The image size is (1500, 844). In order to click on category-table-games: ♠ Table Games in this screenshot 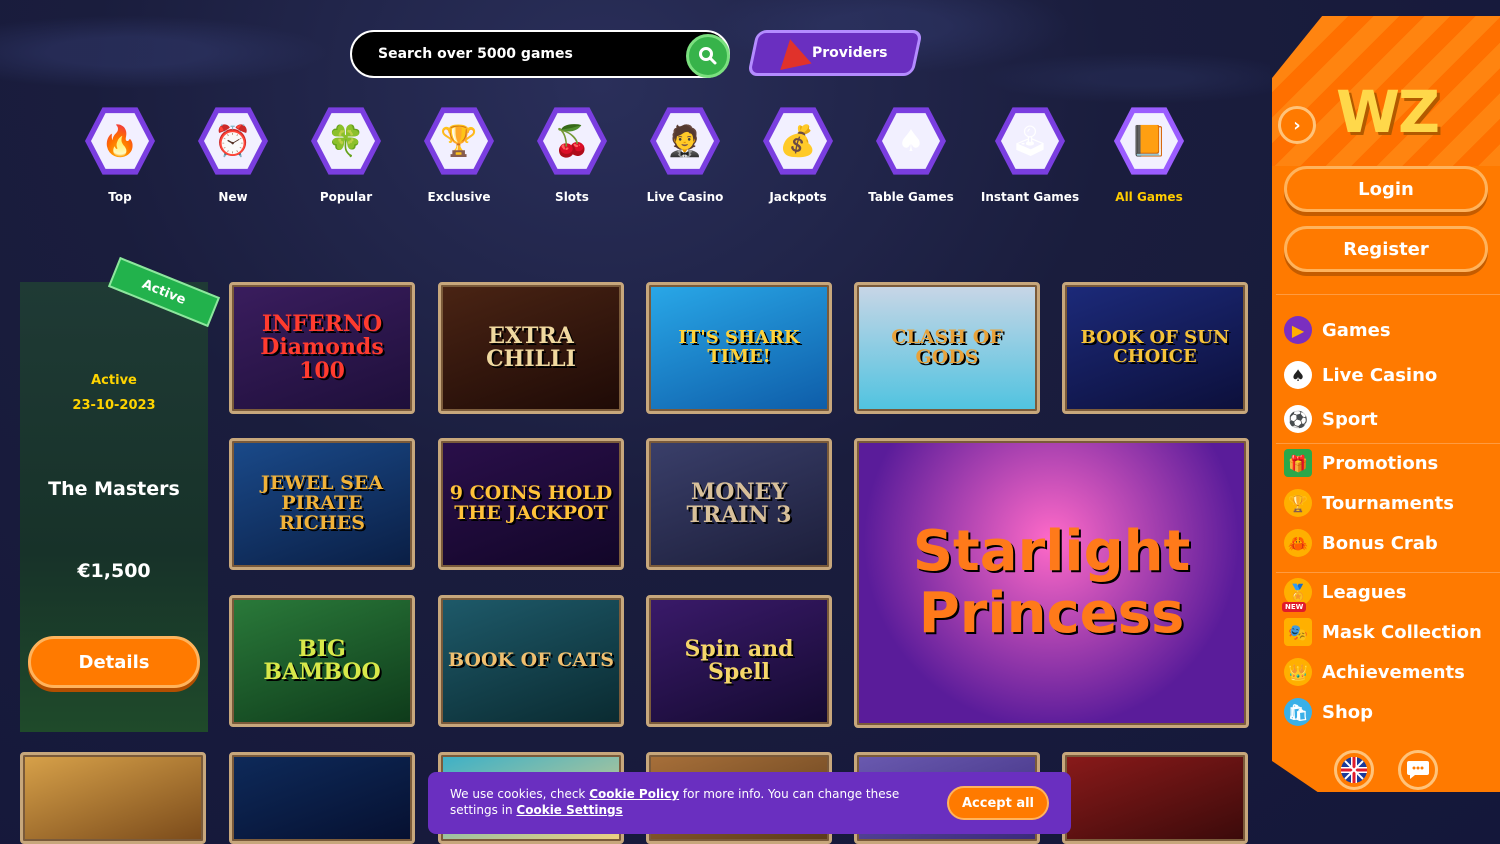, I will do `click(911, 155)`.